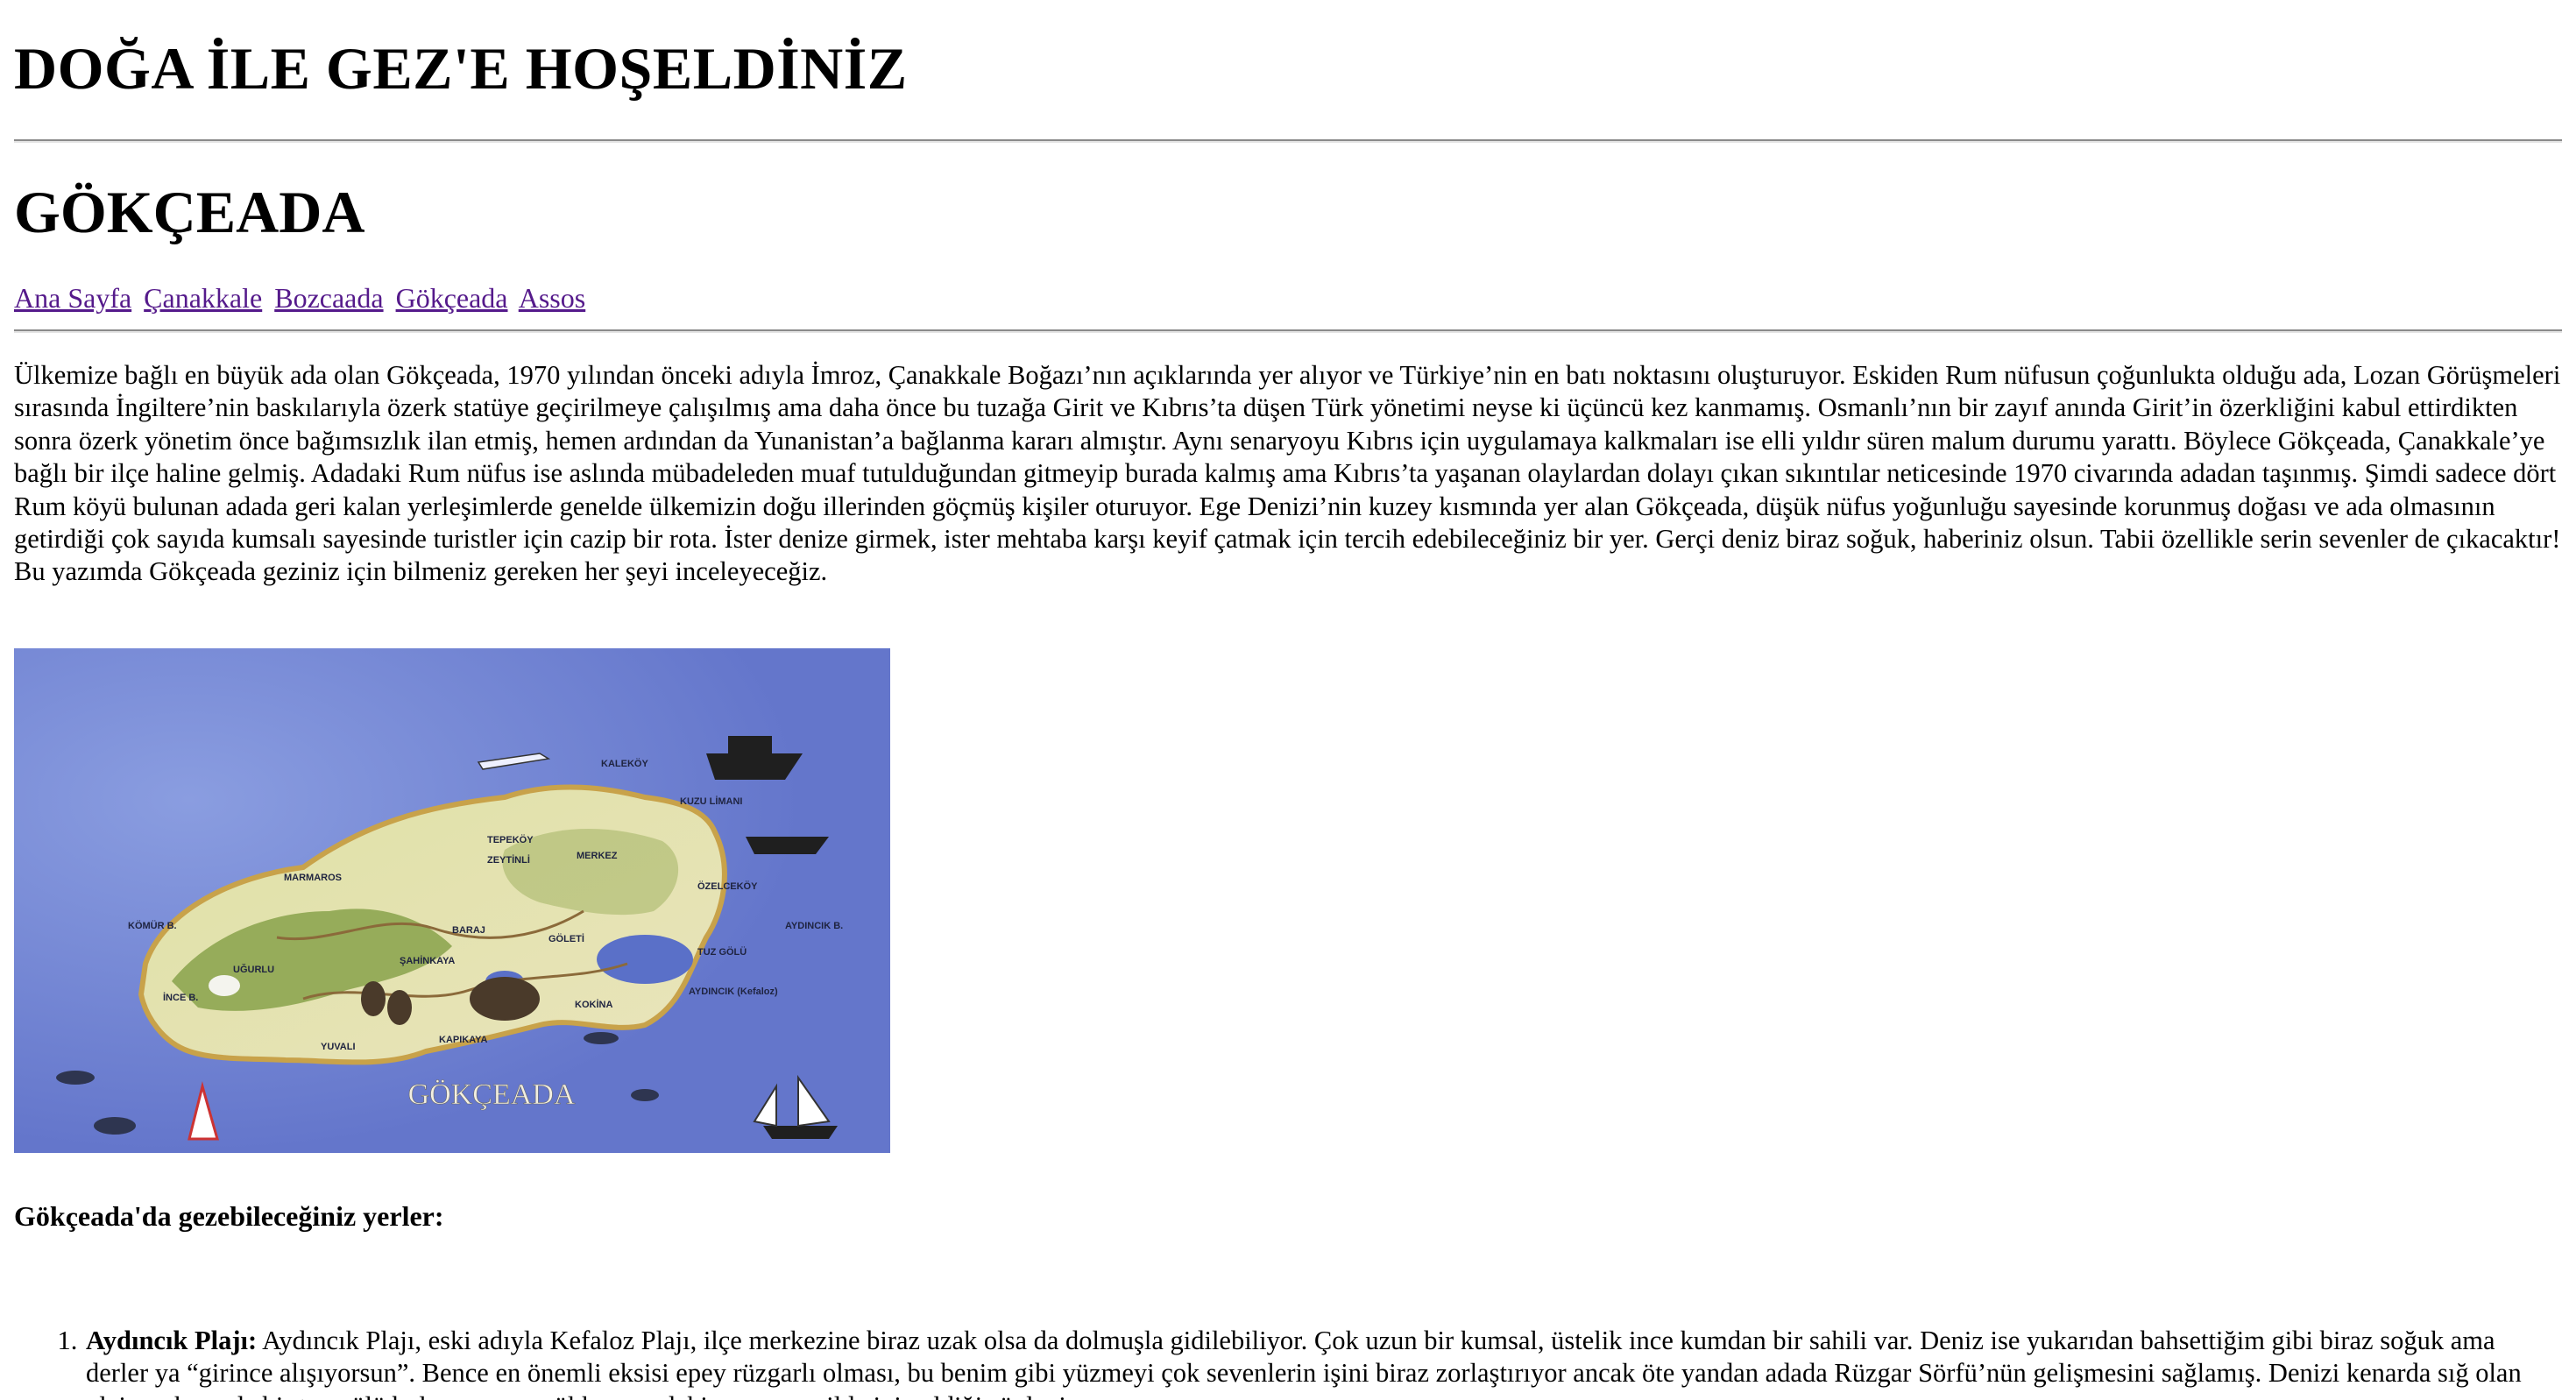 Image resolution: width=2576 pixels, height=1400 pixels. What do you see at coordinates (72, 298) in the screenshot?
I see `nav-link-ana-sayfa: Ana Sayfa` at bounding box center [72, 298].